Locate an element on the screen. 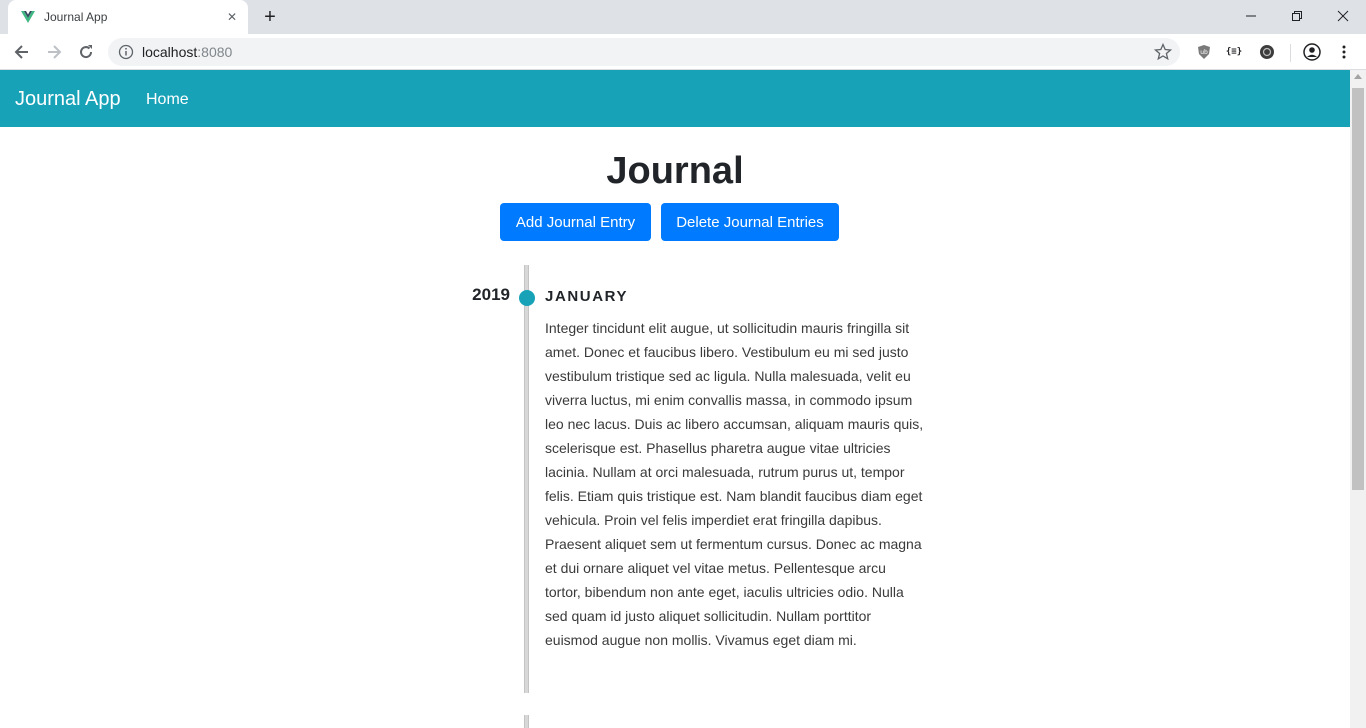 This screenshot has height=728, width=1366. minimize-icon is located at coordinates (1251, 16).